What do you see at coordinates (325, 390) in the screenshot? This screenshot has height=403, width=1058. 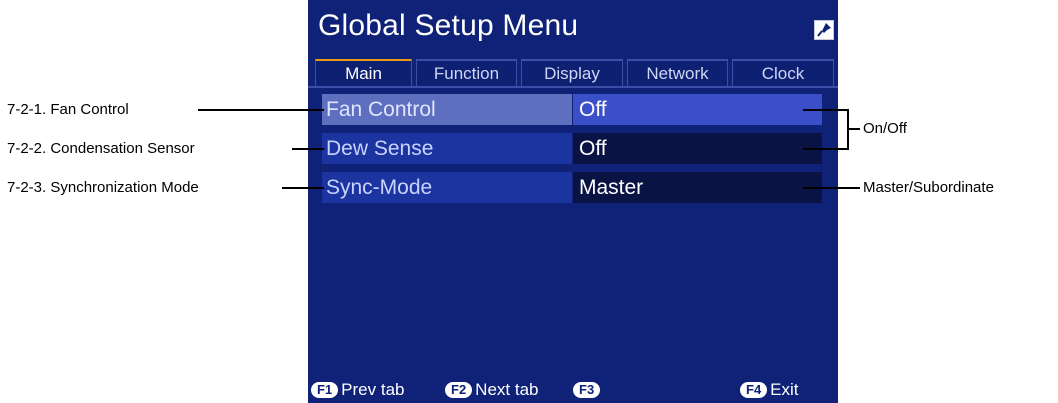 I see `f1-badge: F1` at bounding box center [325, 390].